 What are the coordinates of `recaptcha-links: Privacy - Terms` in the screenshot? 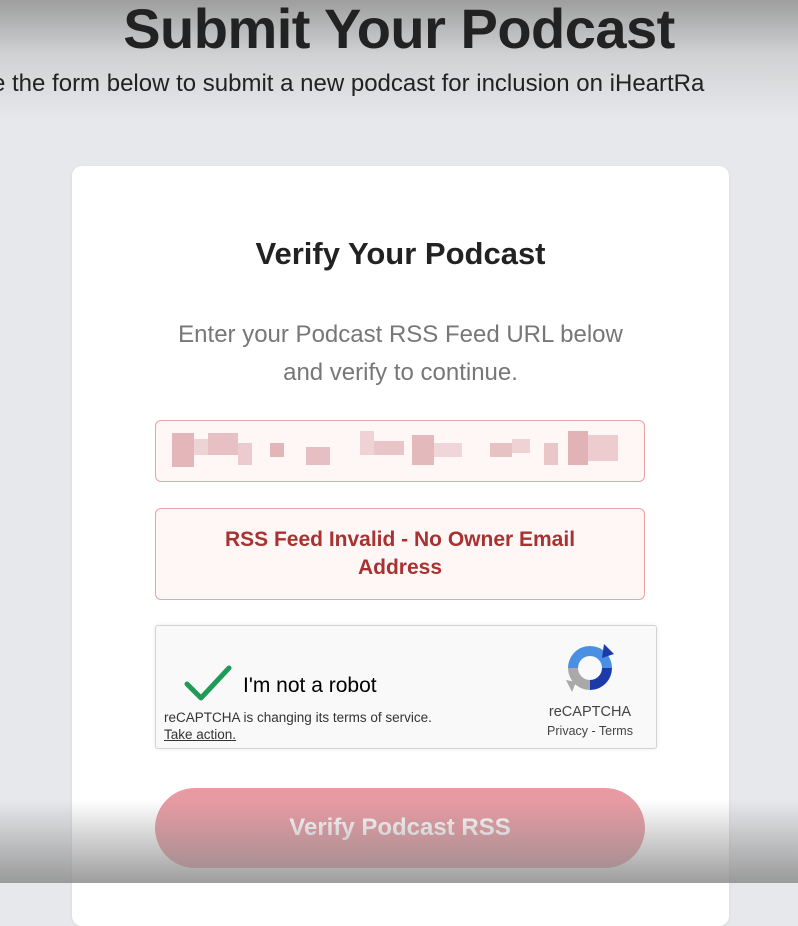 It's located at (590, 731).